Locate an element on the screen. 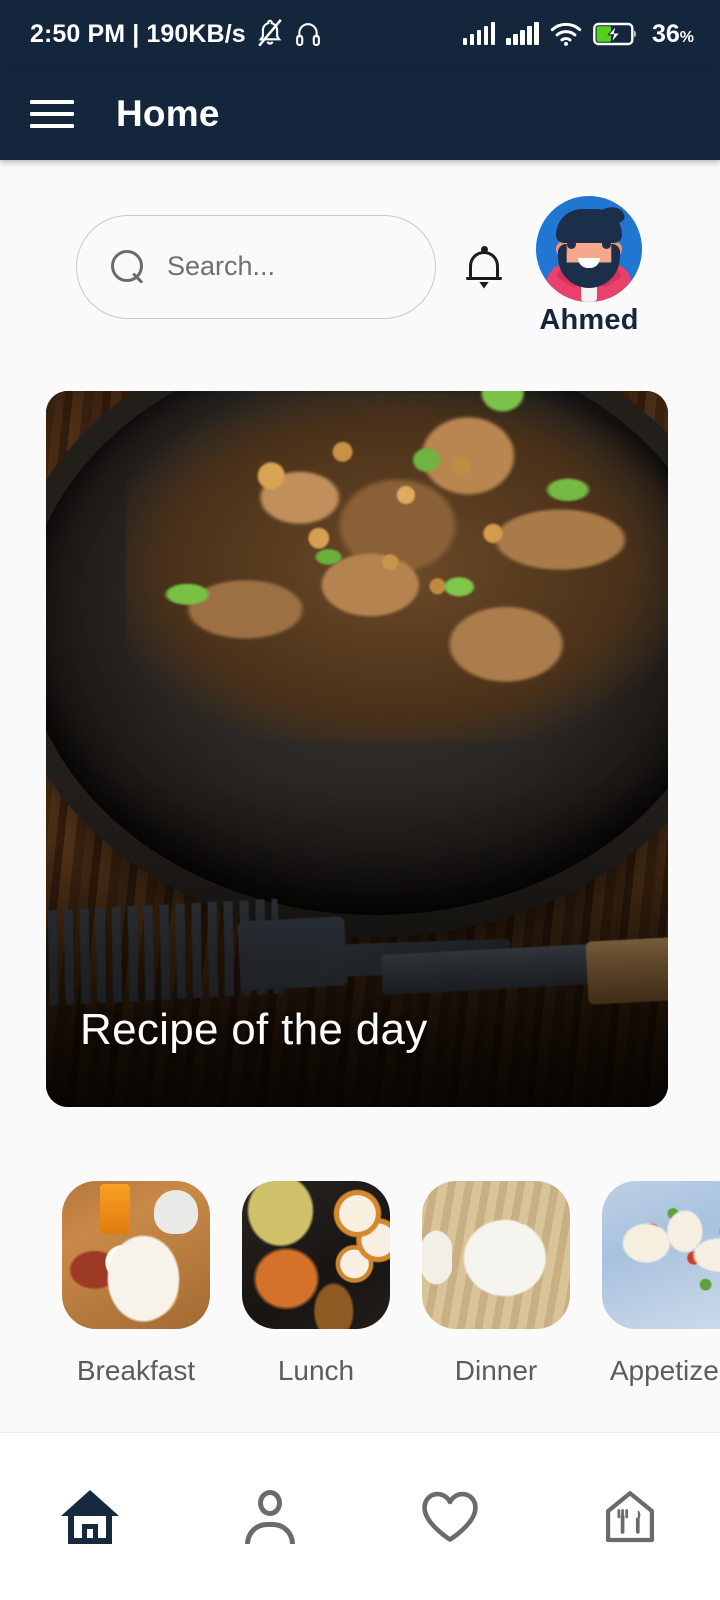 The height and width of the screenshot is (1600, 720). search-icon is located at coordinates (128, 266).